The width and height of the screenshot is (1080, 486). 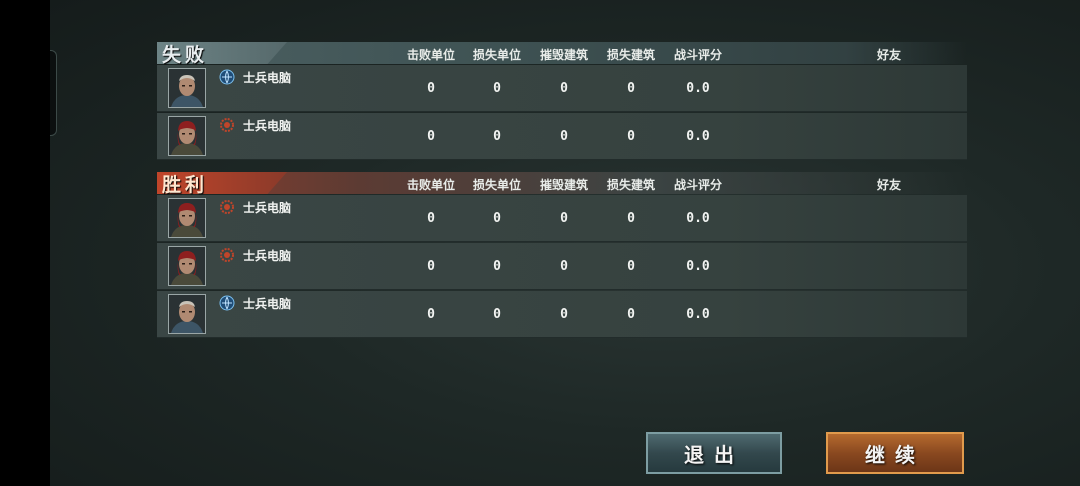 I want to click on defeat-title: 失败, so click(x=185, y=55).